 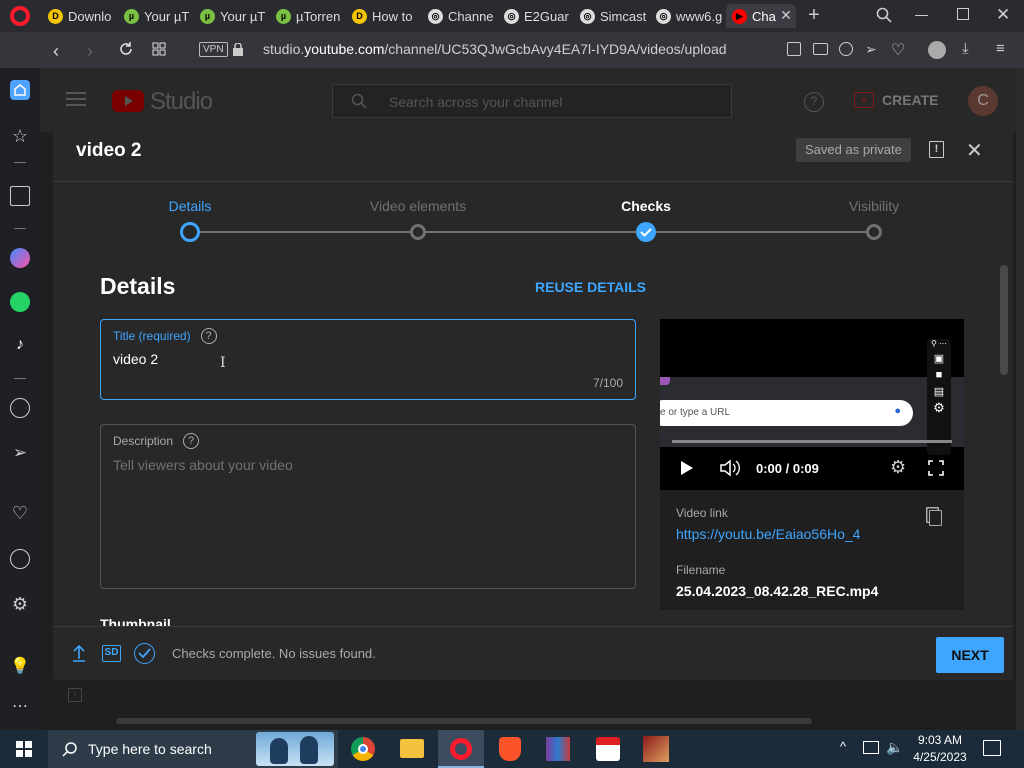 What do you see at coordinates (623, 16) in the screenshot?
I see `tab-label: Simcast` at bounding box center [623, 16].